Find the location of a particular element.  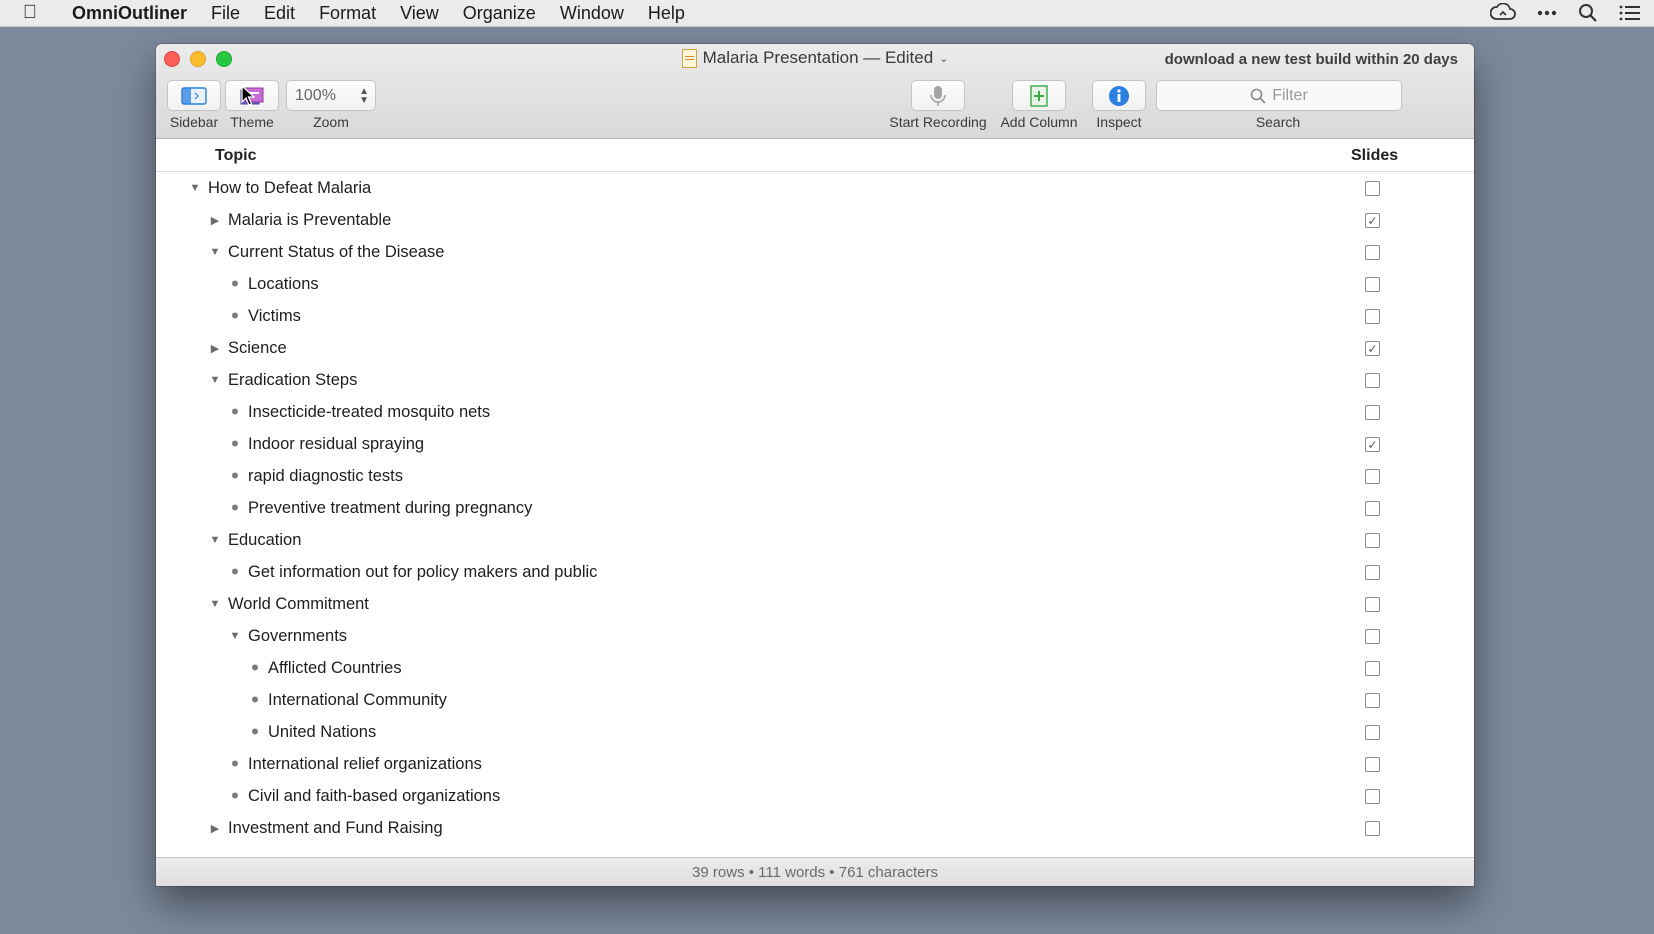

more-icon is located at coordinates (1547, 13).